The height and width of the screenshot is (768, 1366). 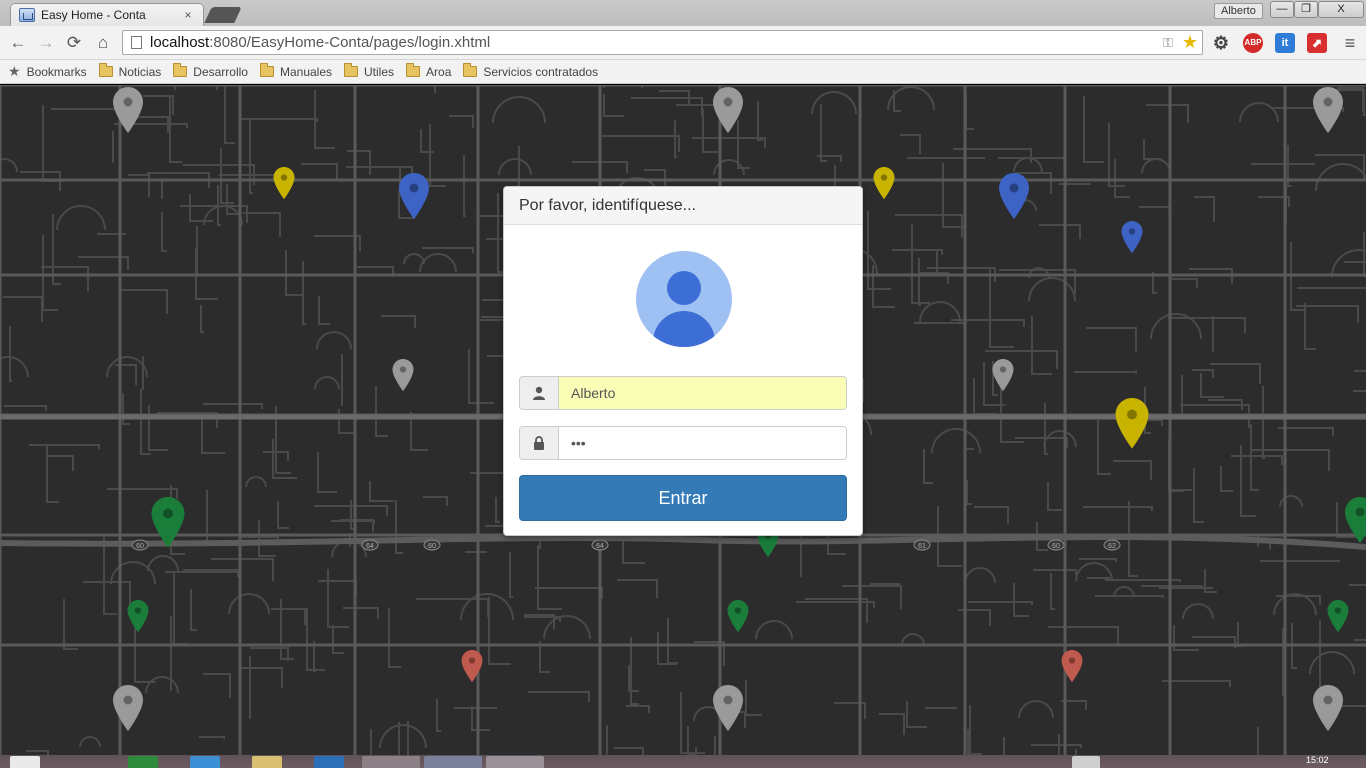 What do you see at coordinates (683, 498) in the screenshot?
I see `login-submit-button: Entrar` at bounding box center [683, 498].